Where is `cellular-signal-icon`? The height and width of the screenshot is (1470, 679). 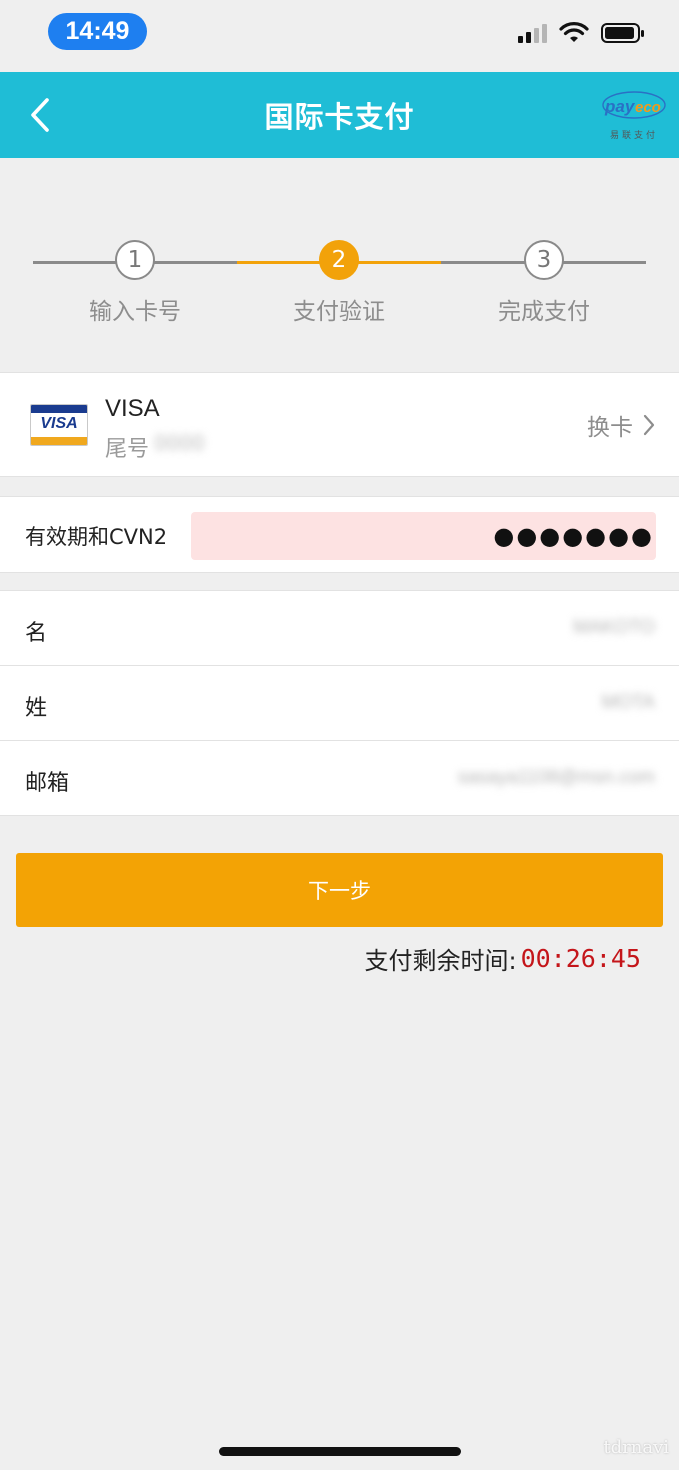 cellular-signal-icon is located at coordinates (532, 33).